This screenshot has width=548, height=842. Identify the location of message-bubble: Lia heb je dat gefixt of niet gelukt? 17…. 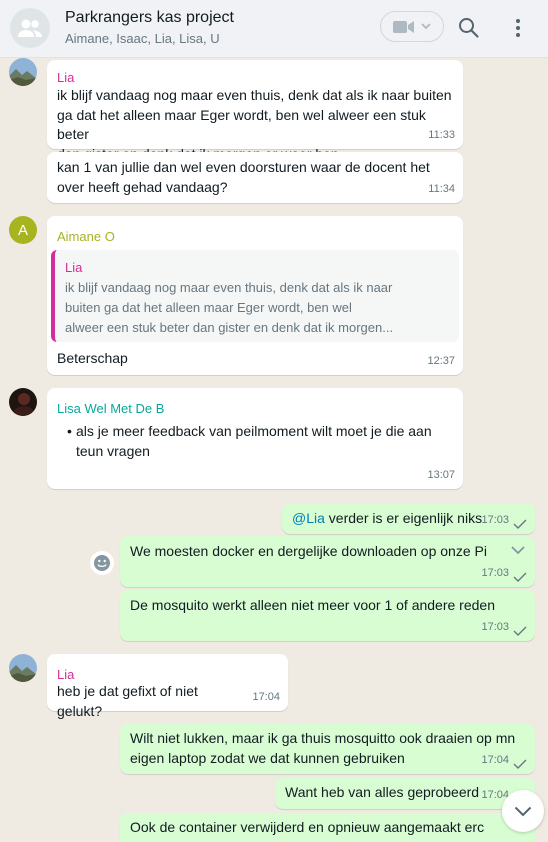
(167, 686).